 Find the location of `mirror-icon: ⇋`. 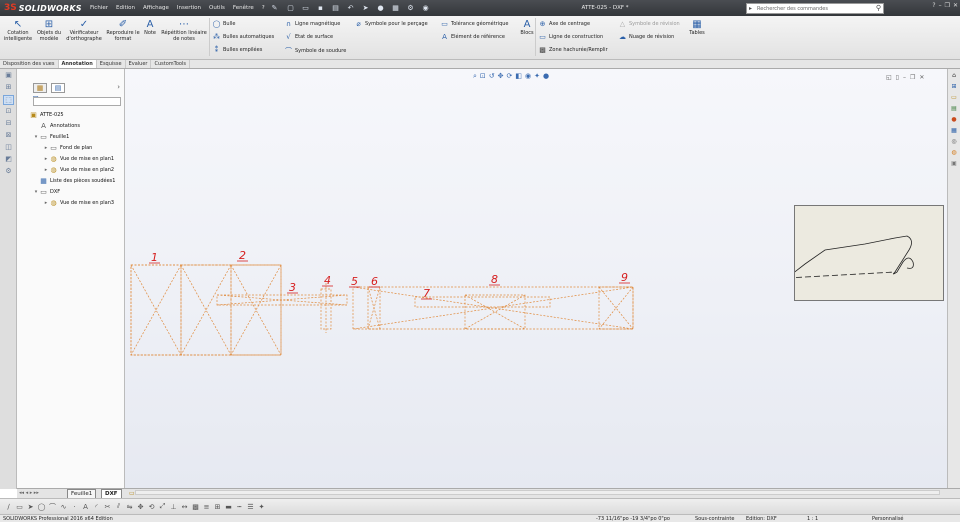

mirror-icon: ⇋ is located at coordinates (129, 507).